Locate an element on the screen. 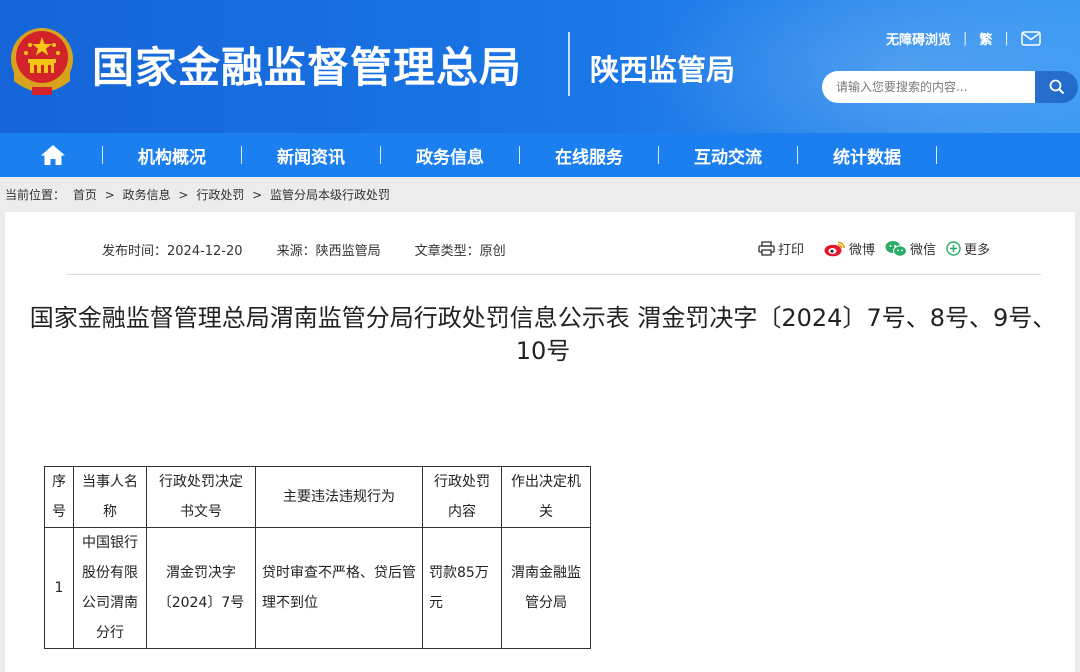 This screenshot has height=672, width=1080. more-label: 更多 is located at coordinates (977, 250).